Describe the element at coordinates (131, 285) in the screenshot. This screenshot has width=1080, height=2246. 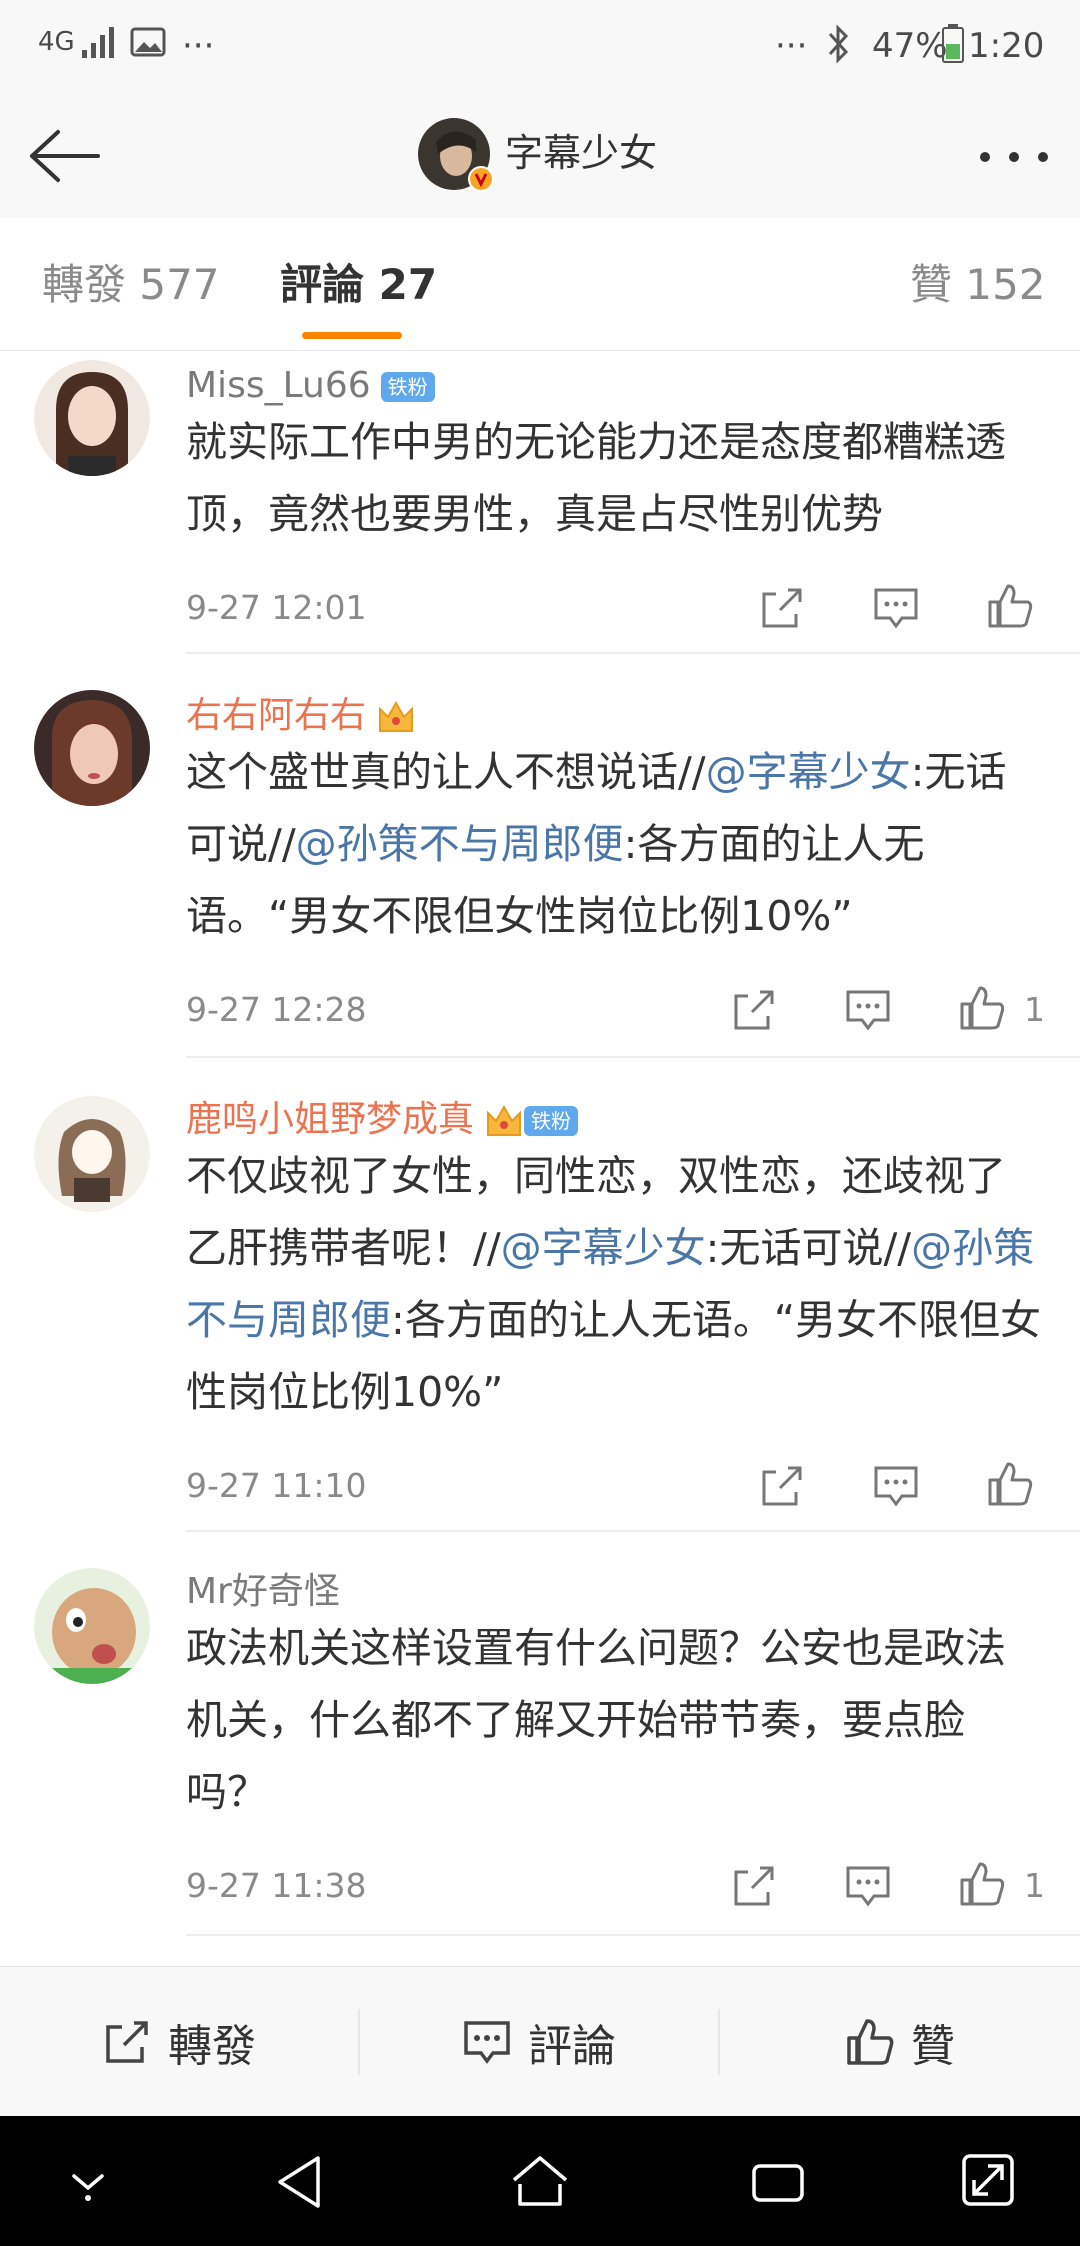
I see `tab-reposts: 轉發 577` at that location.